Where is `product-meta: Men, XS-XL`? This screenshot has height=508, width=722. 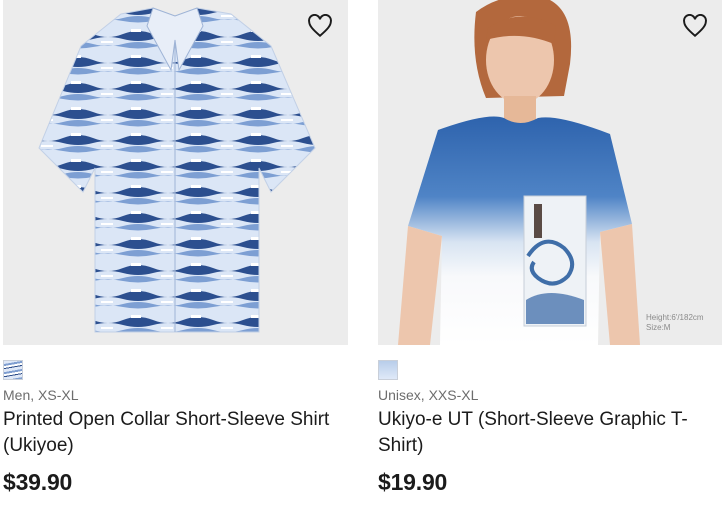 product-meta: Men, XS-XL is located at coordinates (41, 395).